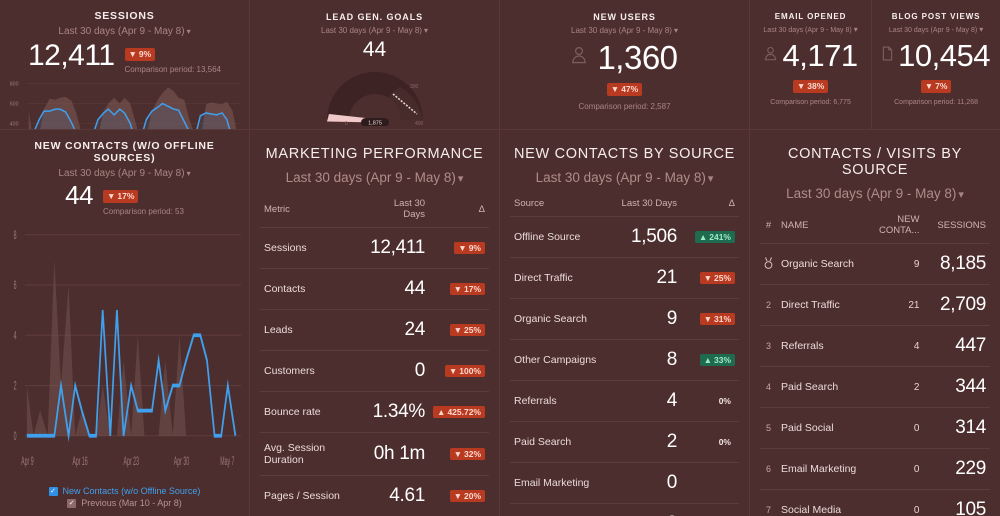 The height and width of the screenshot is (516, 1000). I want to click on sessions-daterange-selector: Last 30 days (Apr 9 - May 8) ▾, so click(124, 31).